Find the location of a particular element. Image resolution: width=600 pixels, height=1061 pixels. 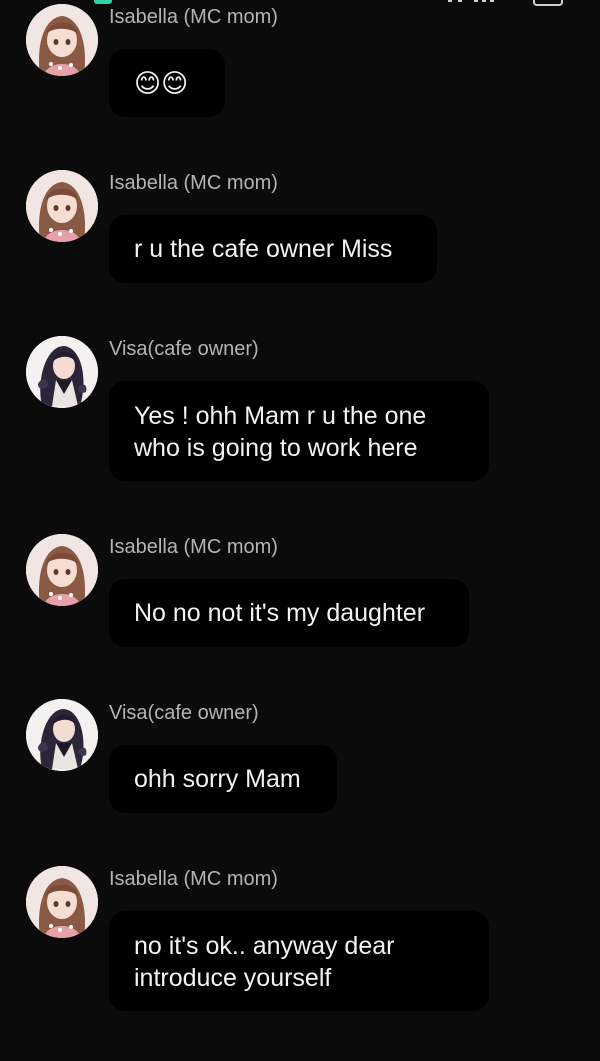

message-text: No no not it's my daughter is located at coordinates (280, 613).